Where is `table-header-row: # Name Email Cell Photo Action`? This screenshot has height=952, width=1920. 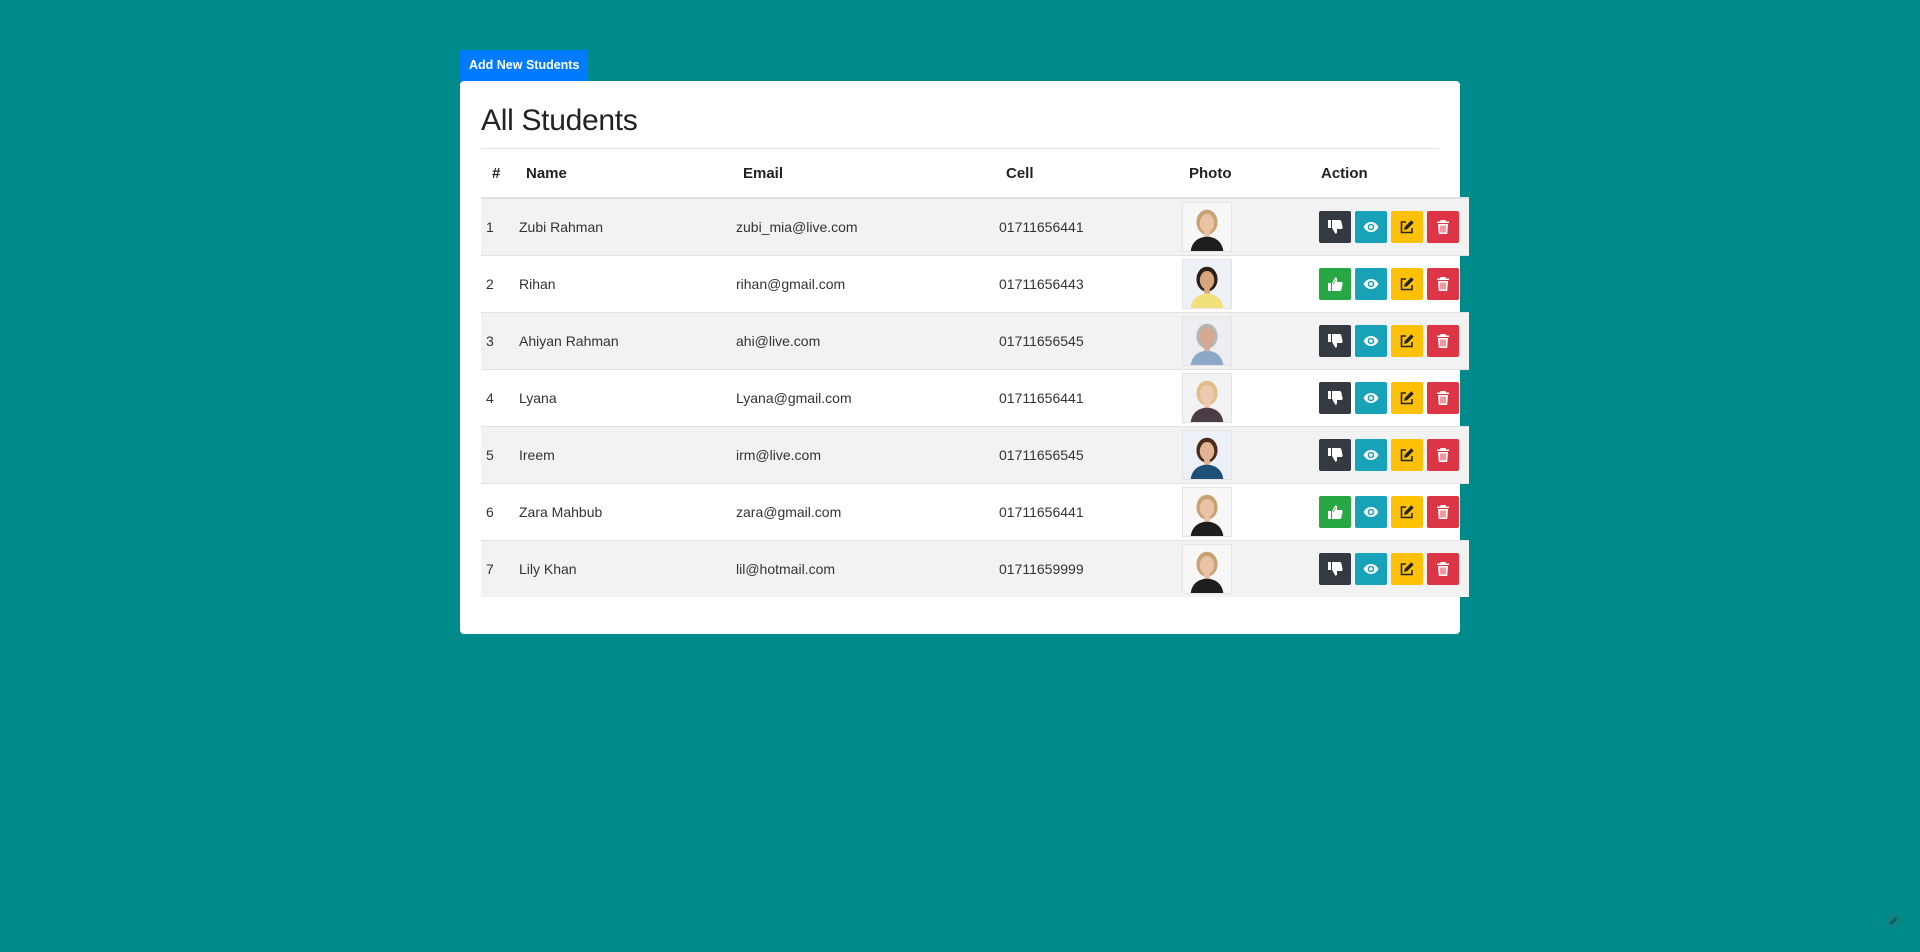
table-header-row: # Name Email Cell Photo Action is located at coordinates (975, 174).